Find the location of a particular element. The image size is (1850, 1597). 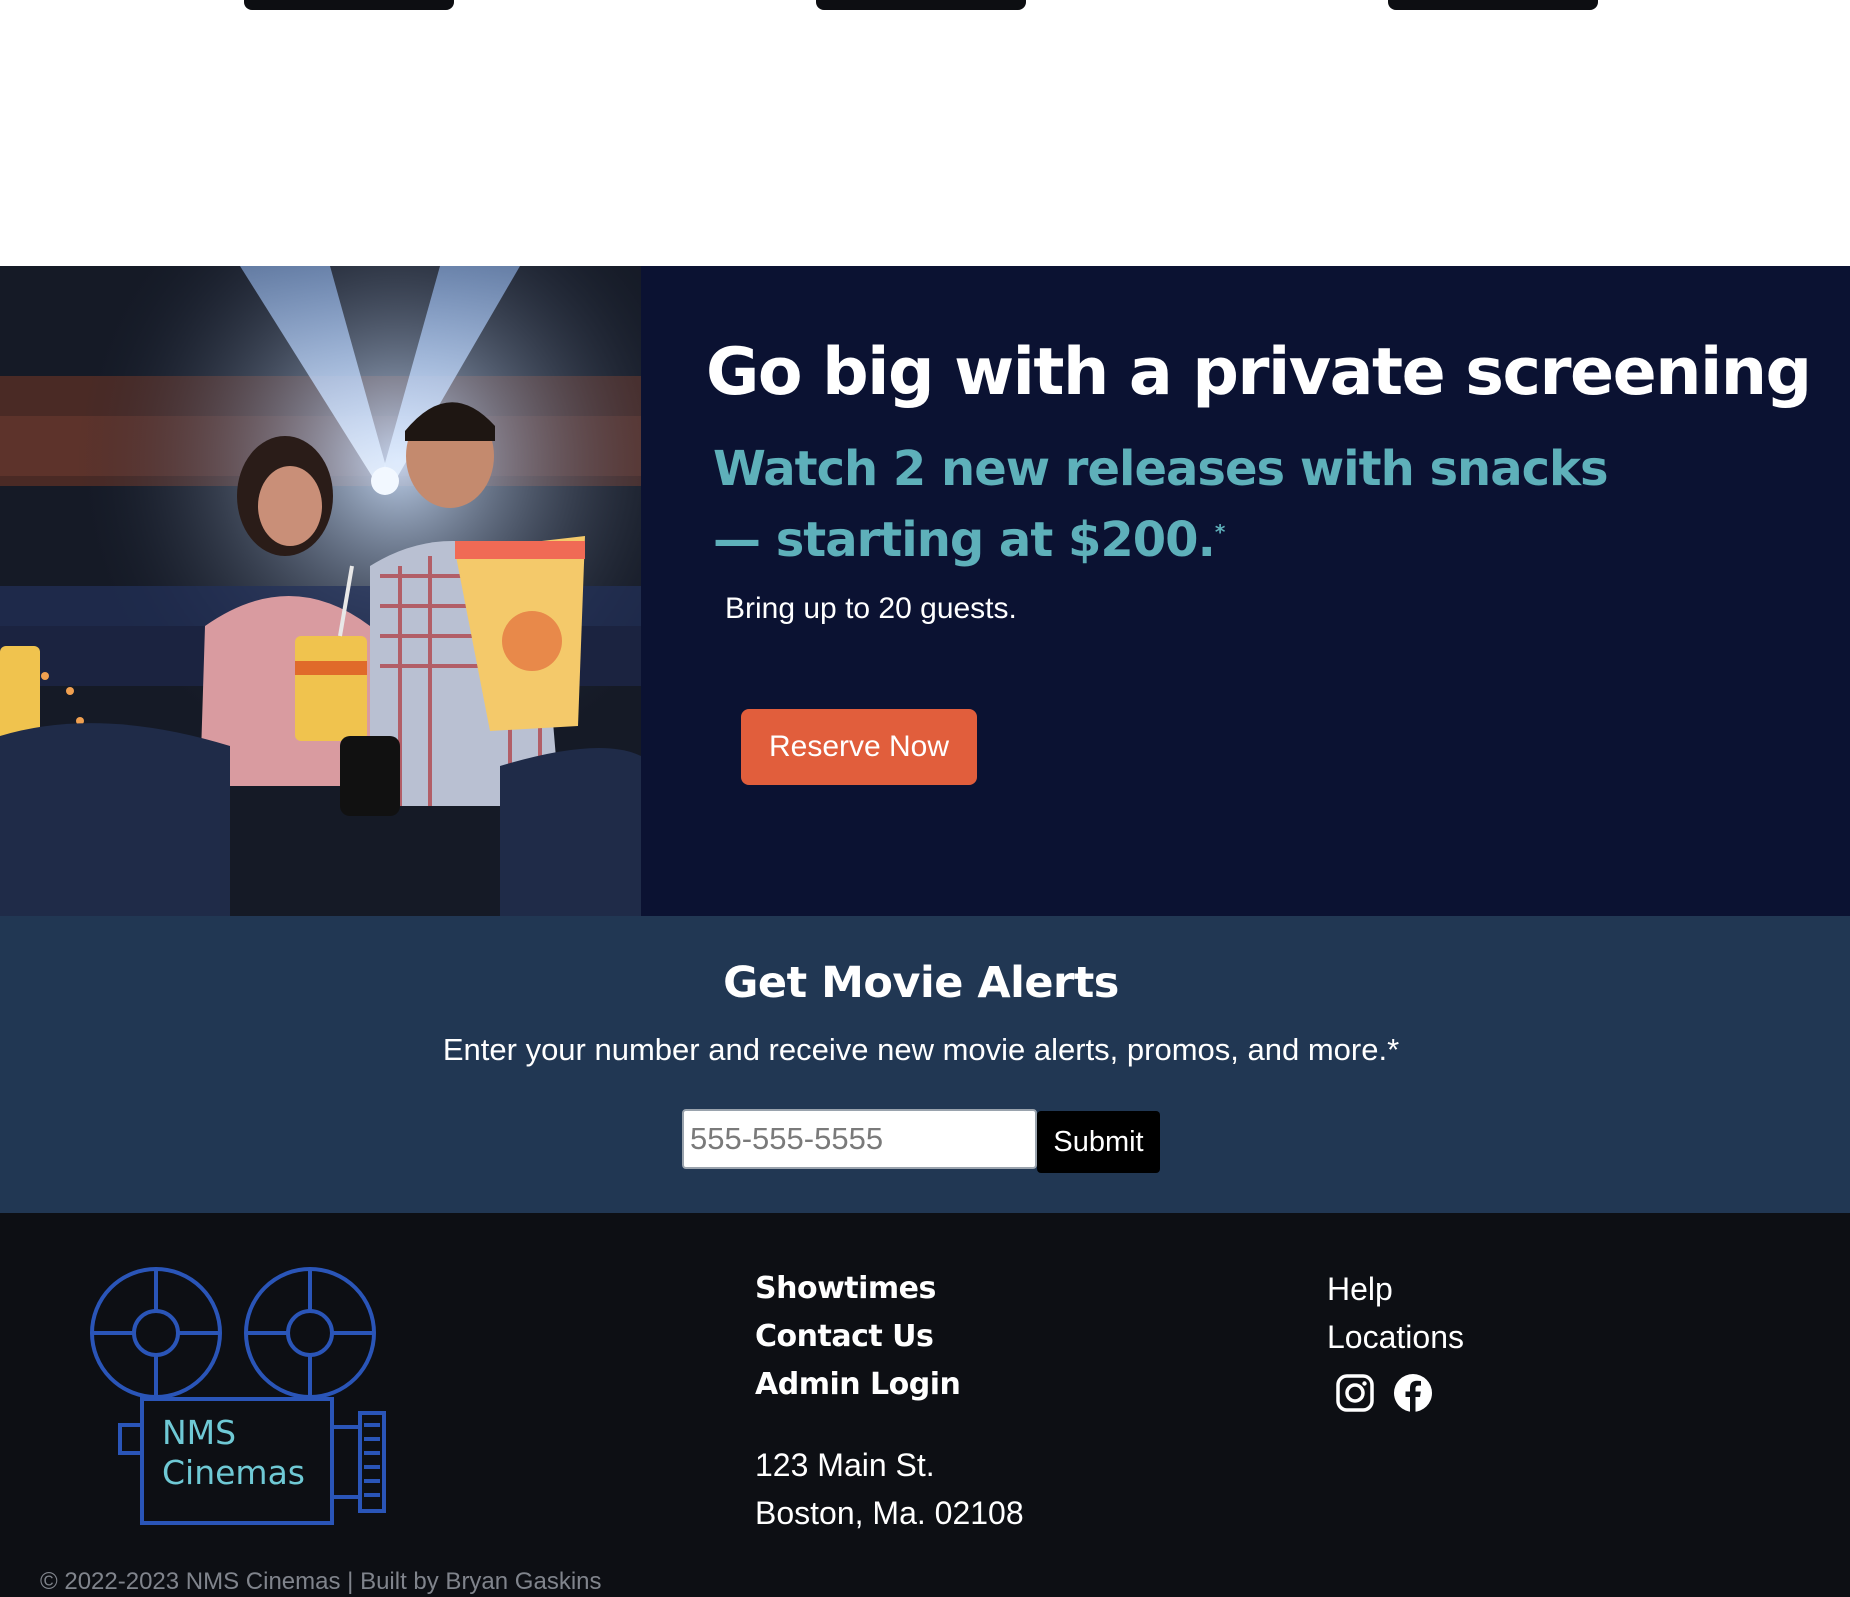

instagram-icon is located at coordinates (1355, 1393).